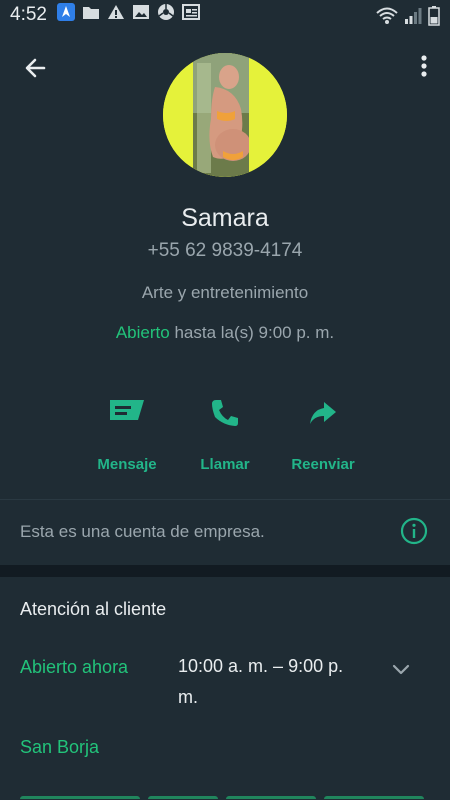 The height and width of the screenshot is (800, 450). Describe the element at coordinates (74, 667) in the screenshot. I see `open-now-status: Abierto ahora` at that location.